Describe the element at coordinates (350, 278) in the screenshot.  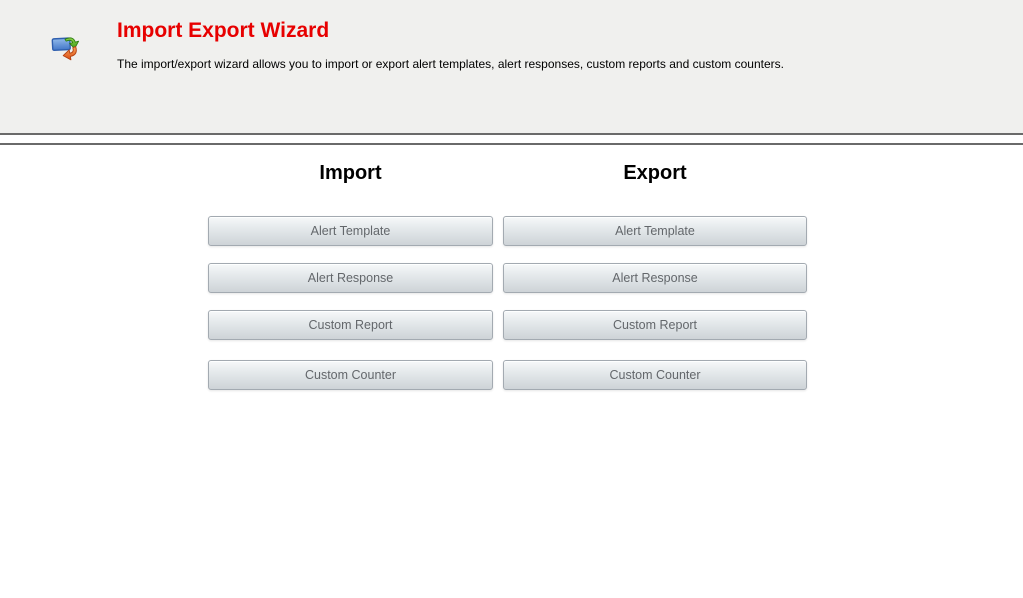
I see `import-alert-response-button: Alert Response` at that location.